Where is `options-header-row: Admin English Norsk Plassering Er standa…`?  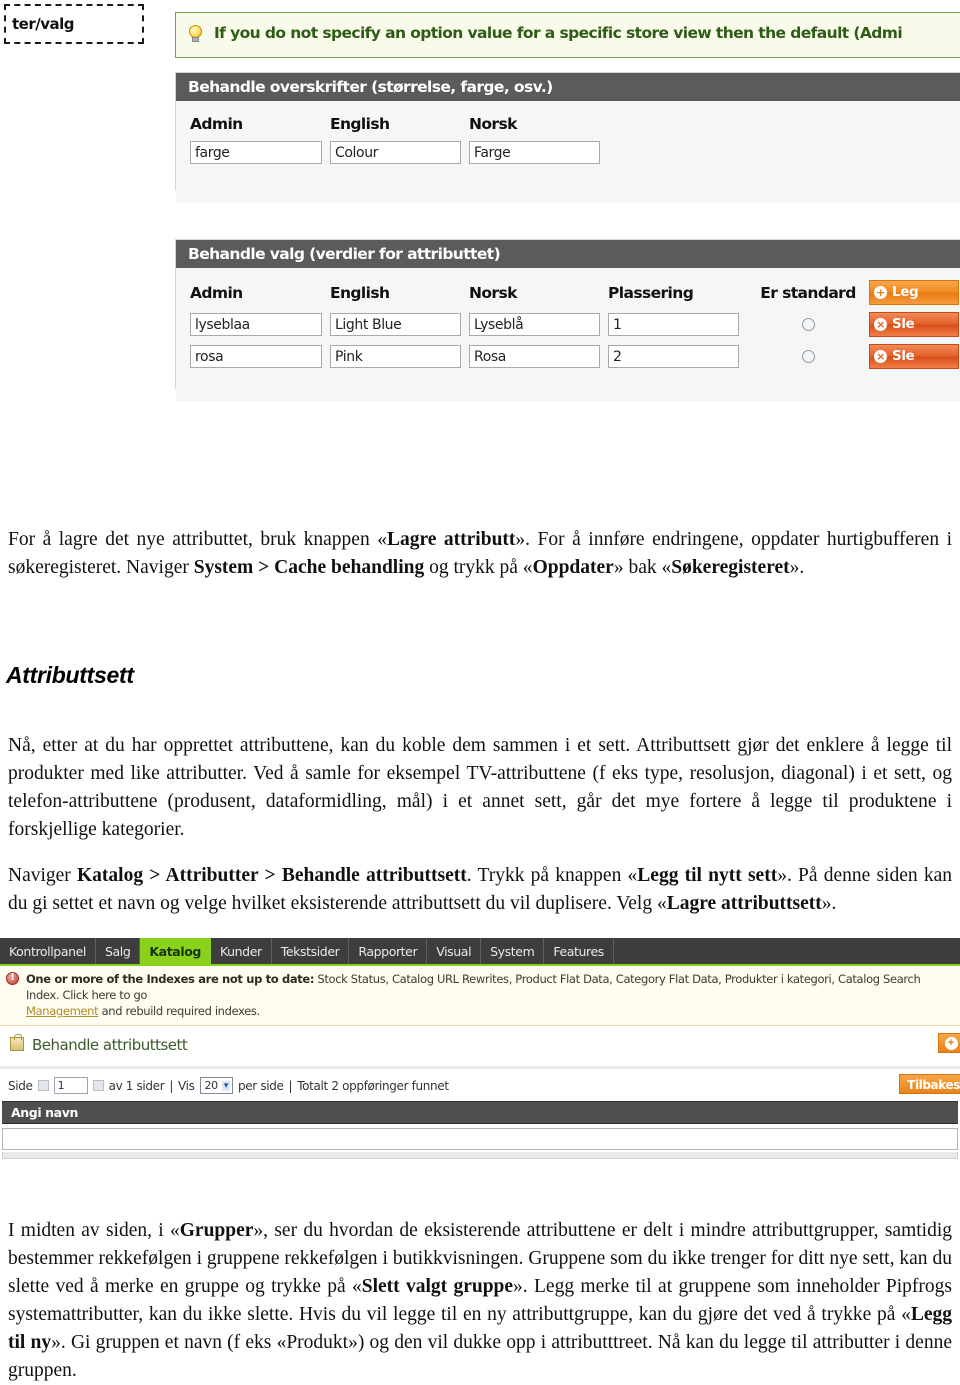 options-header-row: Admin English Norsk Plassering Er standa… is located at coordinates (568, 290).